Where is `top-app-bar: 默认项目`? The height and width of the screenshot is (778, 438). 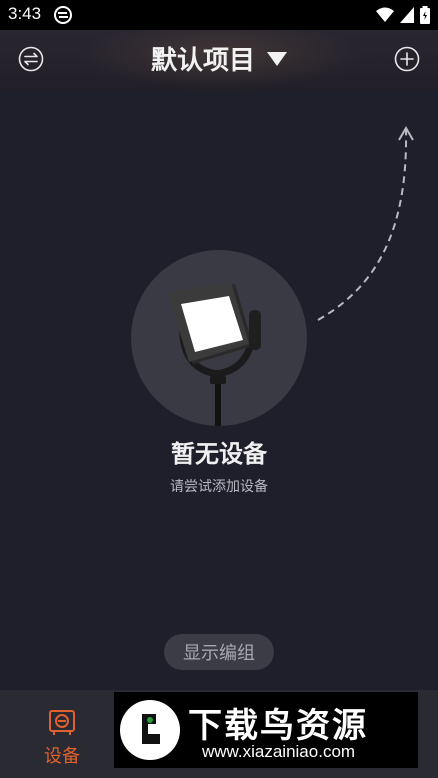
top-app-bar: 默认项目 is located at coordinates (219, 60).